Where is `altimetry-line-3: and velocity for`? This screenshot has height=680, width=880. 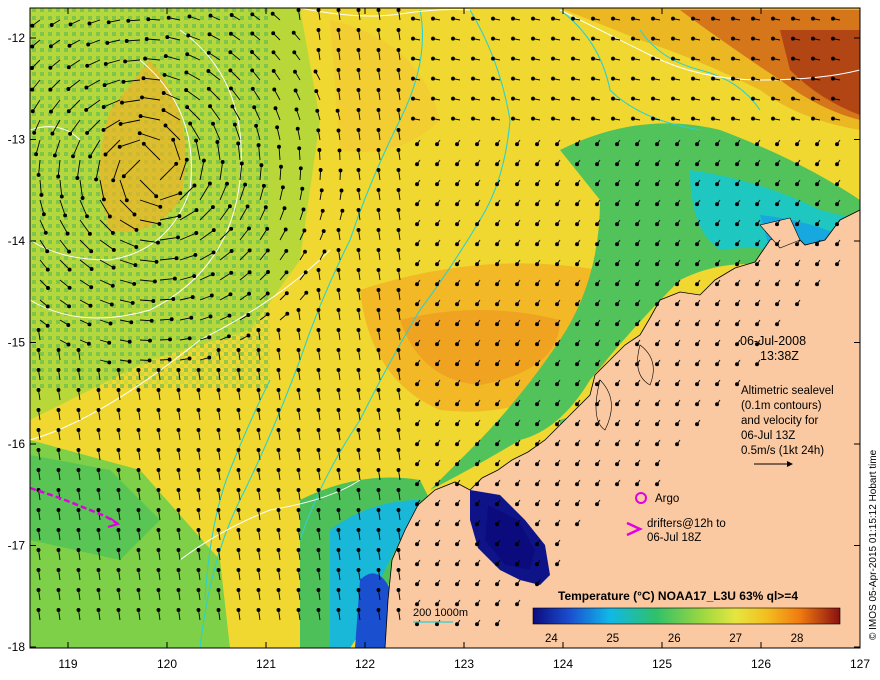 altimetry-line-3: and velocity for is located at coordinates (780, 421).